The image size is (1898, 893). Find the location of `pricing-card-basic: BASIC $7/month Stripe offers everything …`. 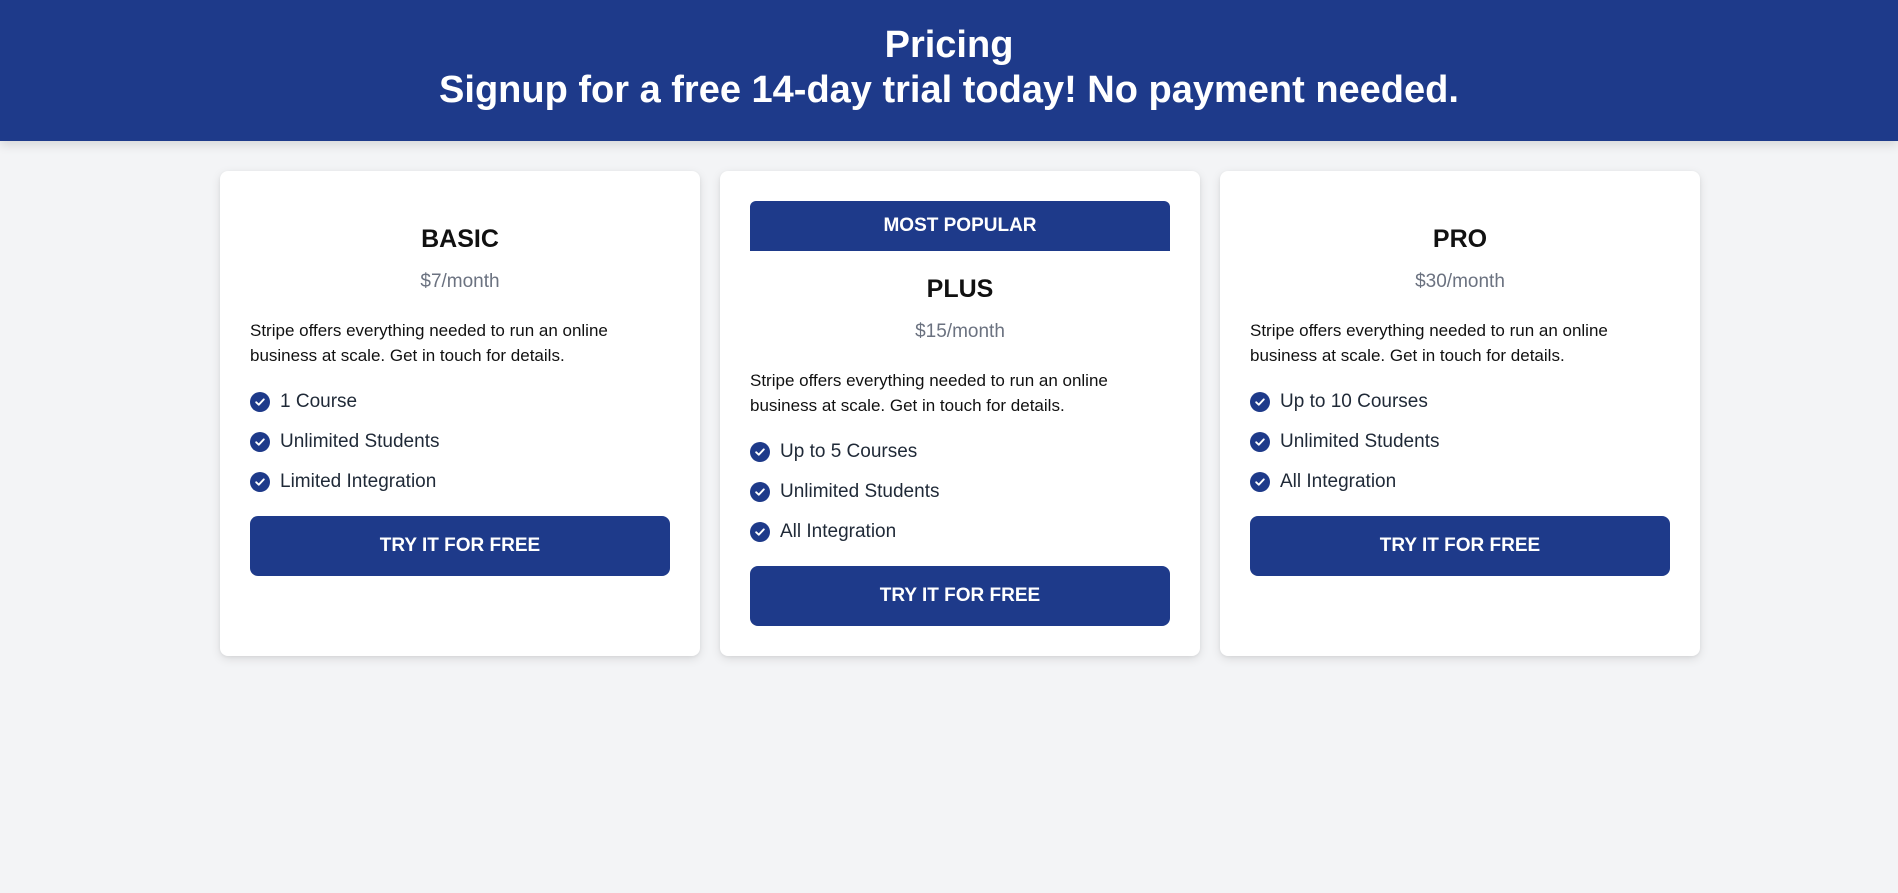

pricing-card-basic: BASIC $7/month Stripe offers everything … is located at coordinates (460, 413).